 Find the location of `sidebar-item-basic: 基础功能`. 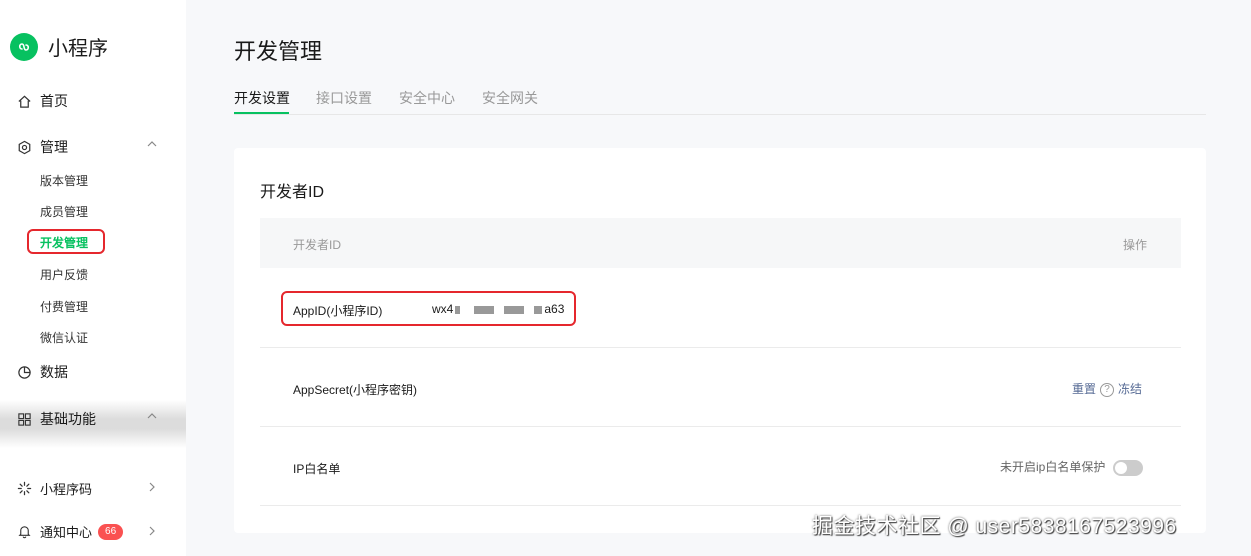

sidebar-item-basic: 基础功能 is located at coordinates (56, 419).